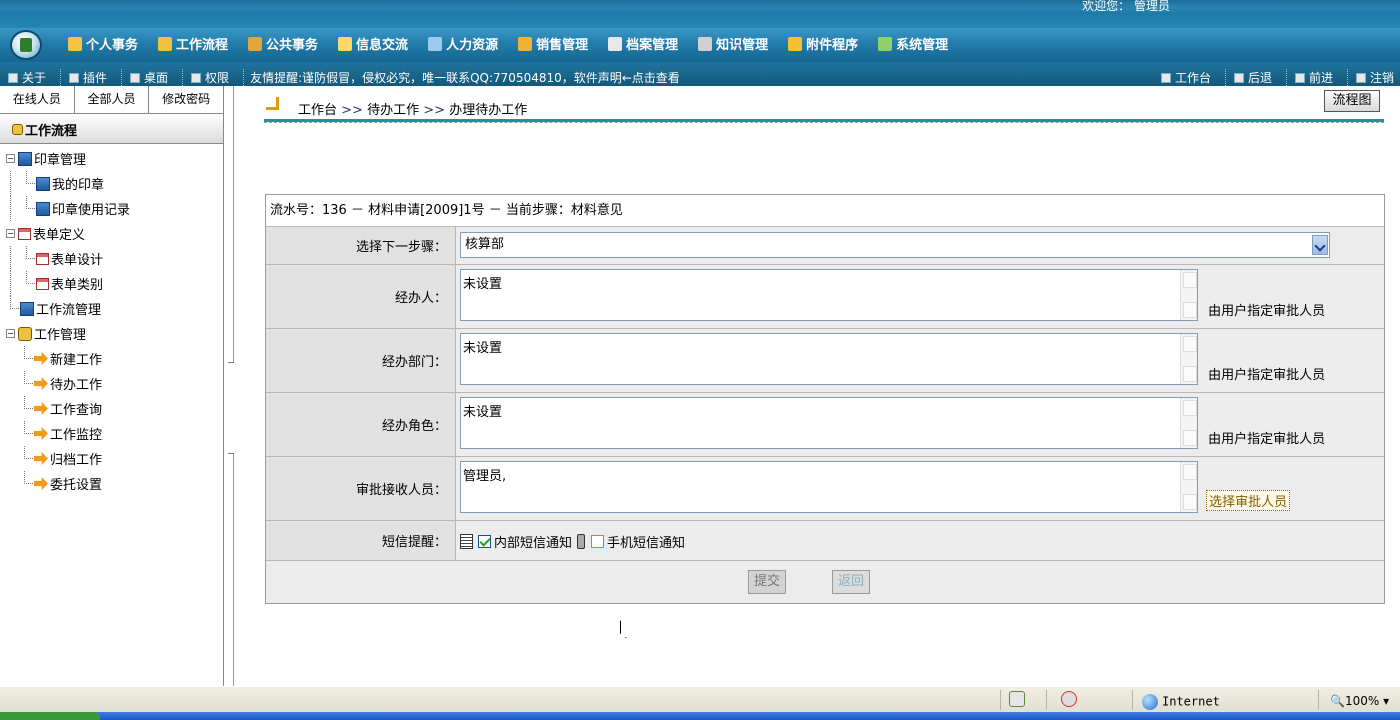 This screenshot has height=720, width=1400. I want to click on nav-item-5: 销售管理, so click(553, 43).